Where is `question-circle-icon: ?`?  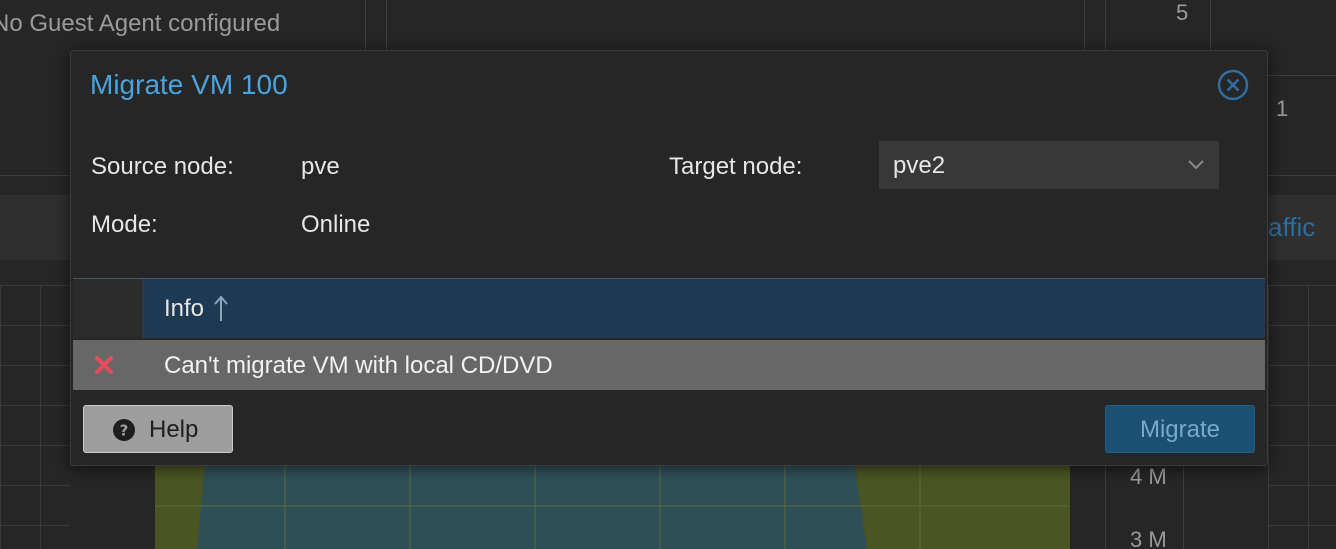
question-circle-icon: ? is located at coordinates (124, 430).